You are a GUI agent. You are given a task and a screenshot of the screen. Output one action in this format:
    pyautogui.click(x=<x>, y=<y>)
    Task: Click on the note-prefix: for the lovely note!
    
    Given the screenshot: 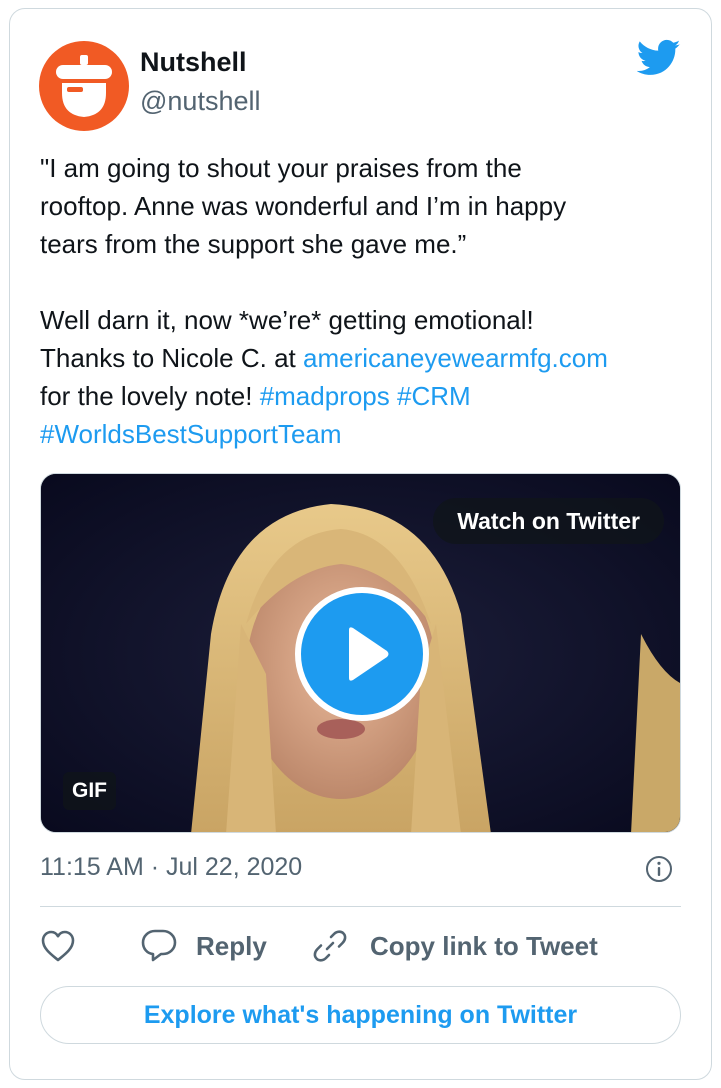 What is the action you would take?
    pyautogui.click(x=150, y=396)
    